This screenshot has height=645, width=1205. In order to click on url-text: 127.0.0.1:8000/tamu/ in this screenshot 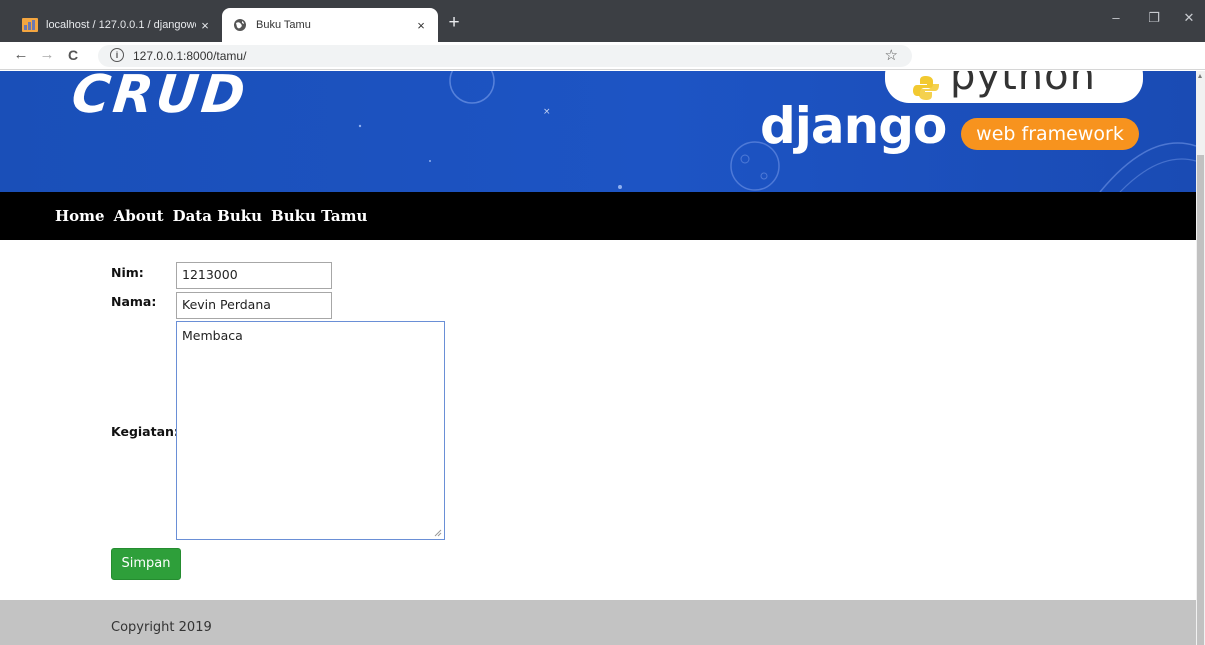, I will do `click(189, 56)`.